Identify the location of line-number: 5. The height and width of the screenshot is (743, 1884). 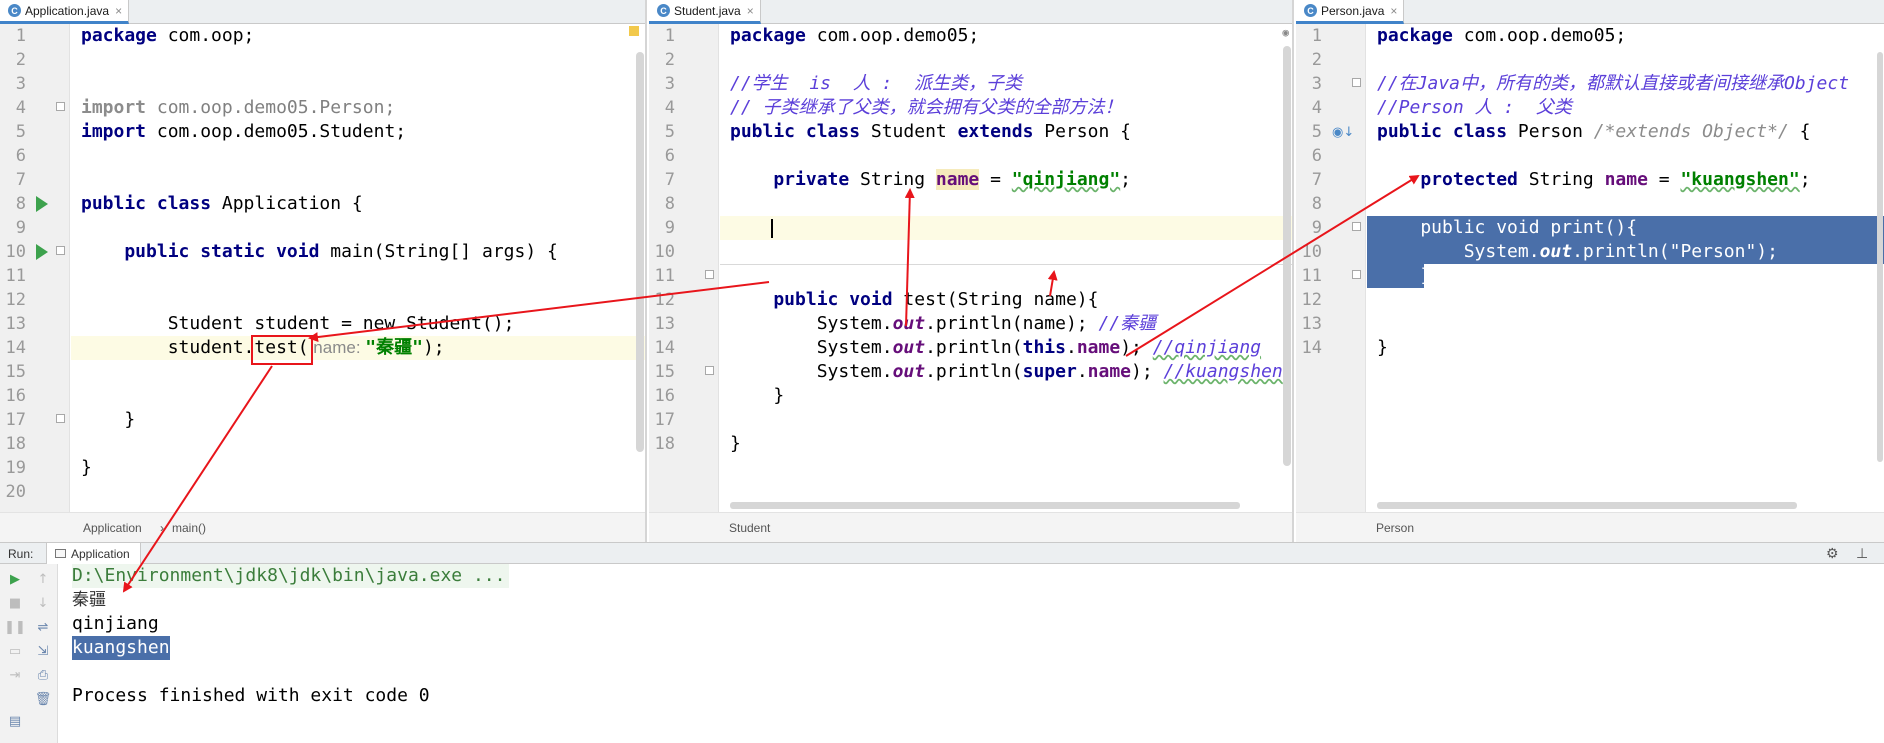
(1316, 132).